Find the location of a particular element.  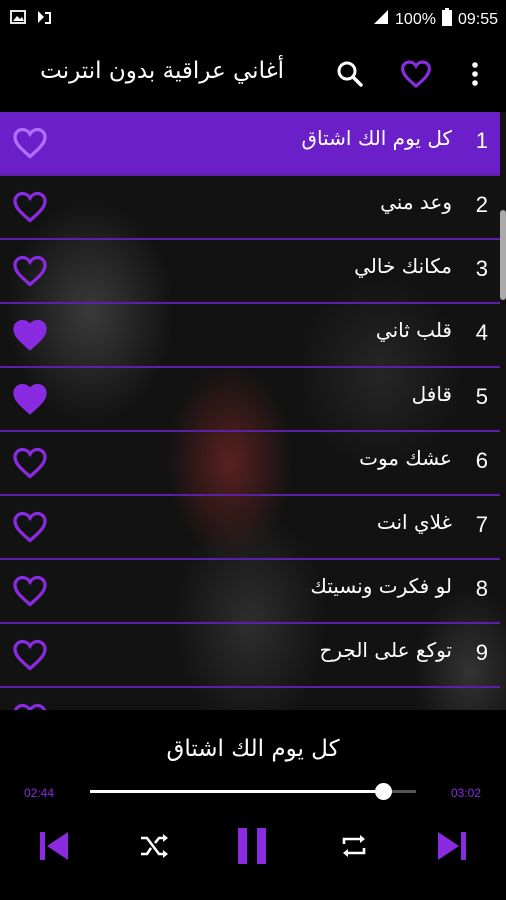

song-number: 6 is located at coordinates (481, 460).